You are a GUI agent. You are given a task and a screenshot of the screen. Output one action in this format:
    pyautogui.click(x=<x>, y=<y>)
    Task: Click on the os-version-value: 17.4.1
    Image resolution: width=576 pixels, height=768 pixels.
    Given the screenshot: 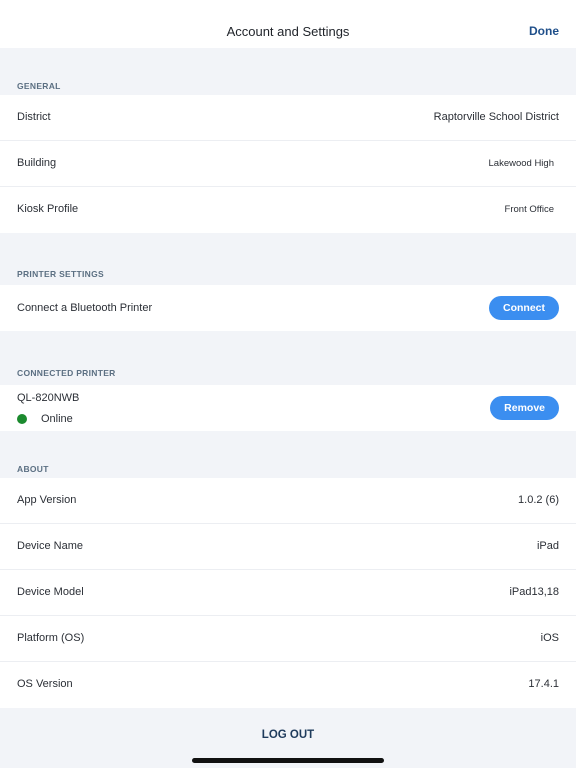 What is the action you would take?
    pyautogui.click(x=543, y=684)
    